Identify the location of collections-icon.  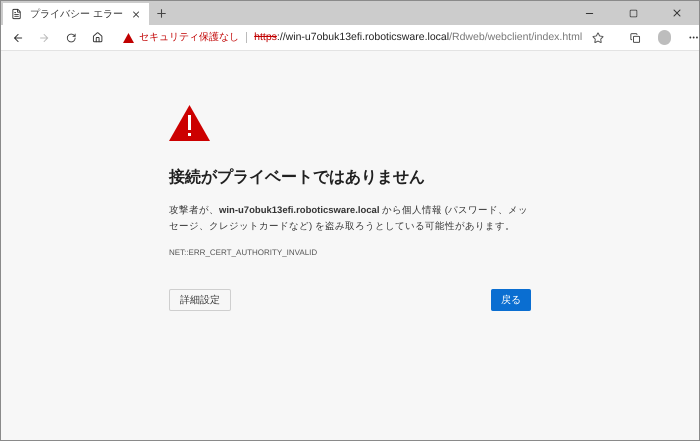
(635, 38).